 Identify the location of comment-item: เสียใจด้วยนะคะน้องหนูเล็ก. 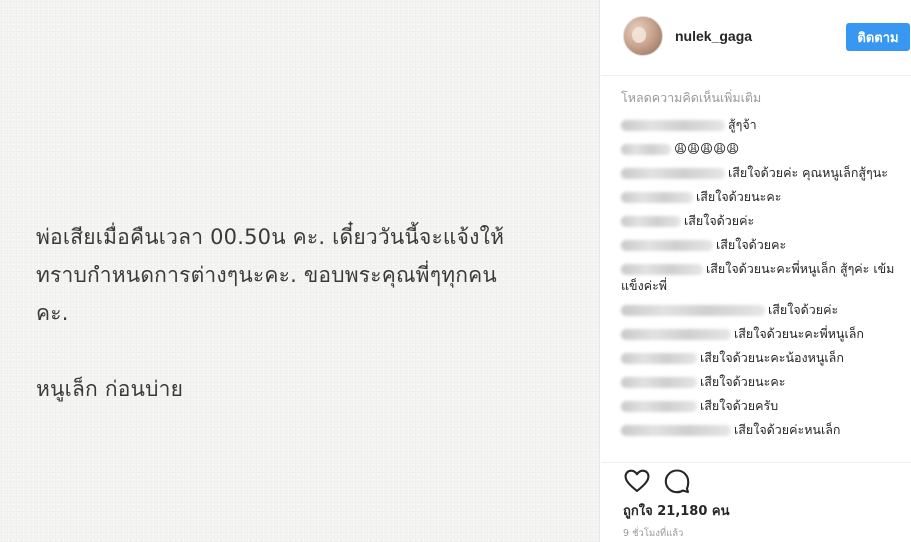
(763, 357).